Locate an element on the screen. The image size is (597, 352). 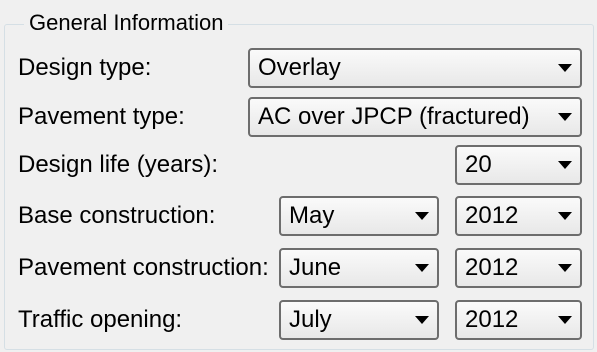
design-life-value: 20 is located at coordinates (478, 164).